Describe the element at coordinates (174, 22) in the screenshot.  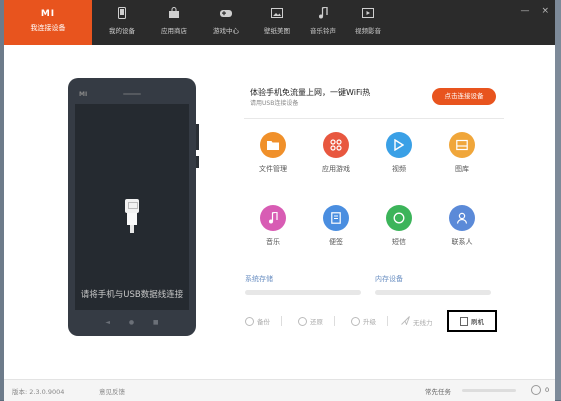
I see `tab-app-store: 应用商店` at that location.